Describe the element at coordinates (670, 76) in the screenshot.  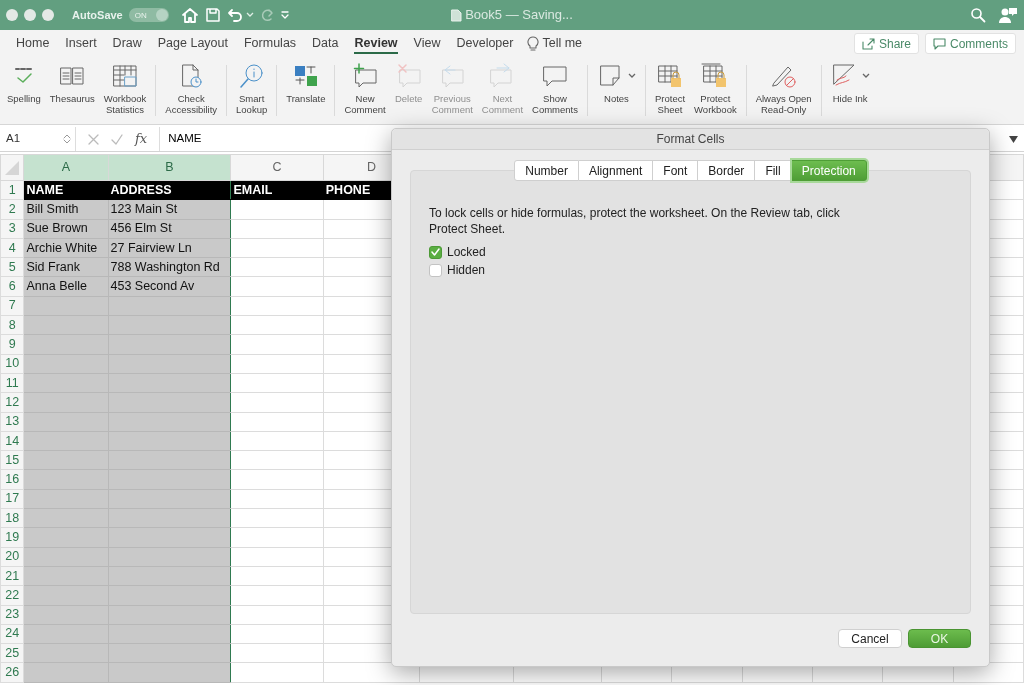
I see `sheet-lock-icon` at that location.